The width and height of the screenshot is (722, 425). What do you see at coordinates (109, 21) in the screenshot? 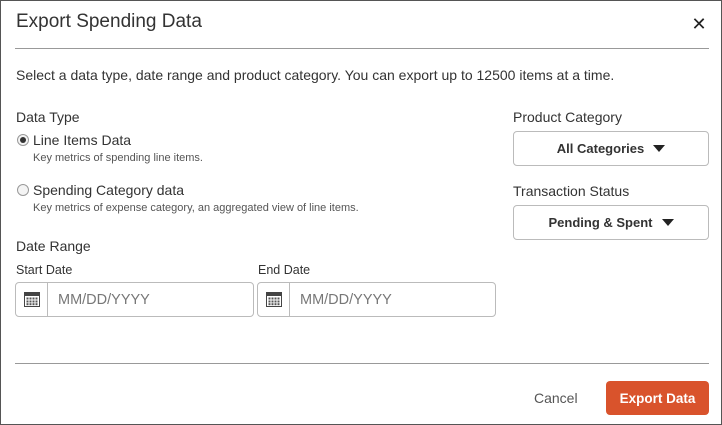
I see `dialog-title: Export Spending Data` at bounding box center [109, 21].